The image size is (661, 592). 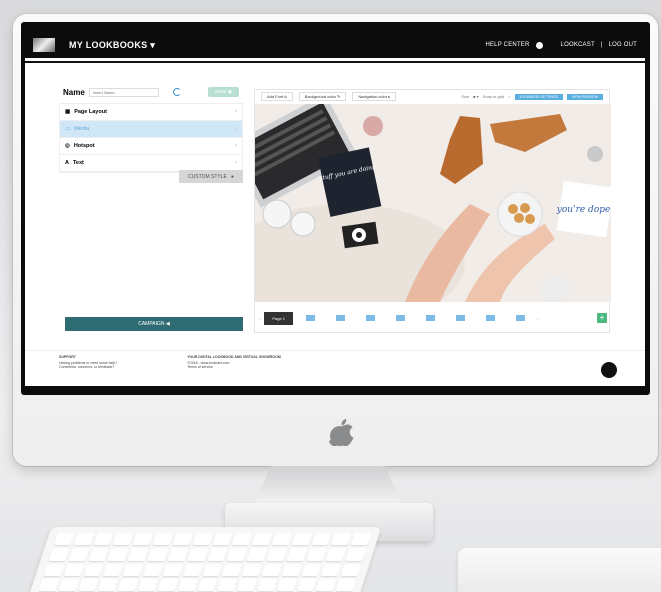 I want to click on view-preview-button: VIEW PREVIEW, so click(x=584, y=96).